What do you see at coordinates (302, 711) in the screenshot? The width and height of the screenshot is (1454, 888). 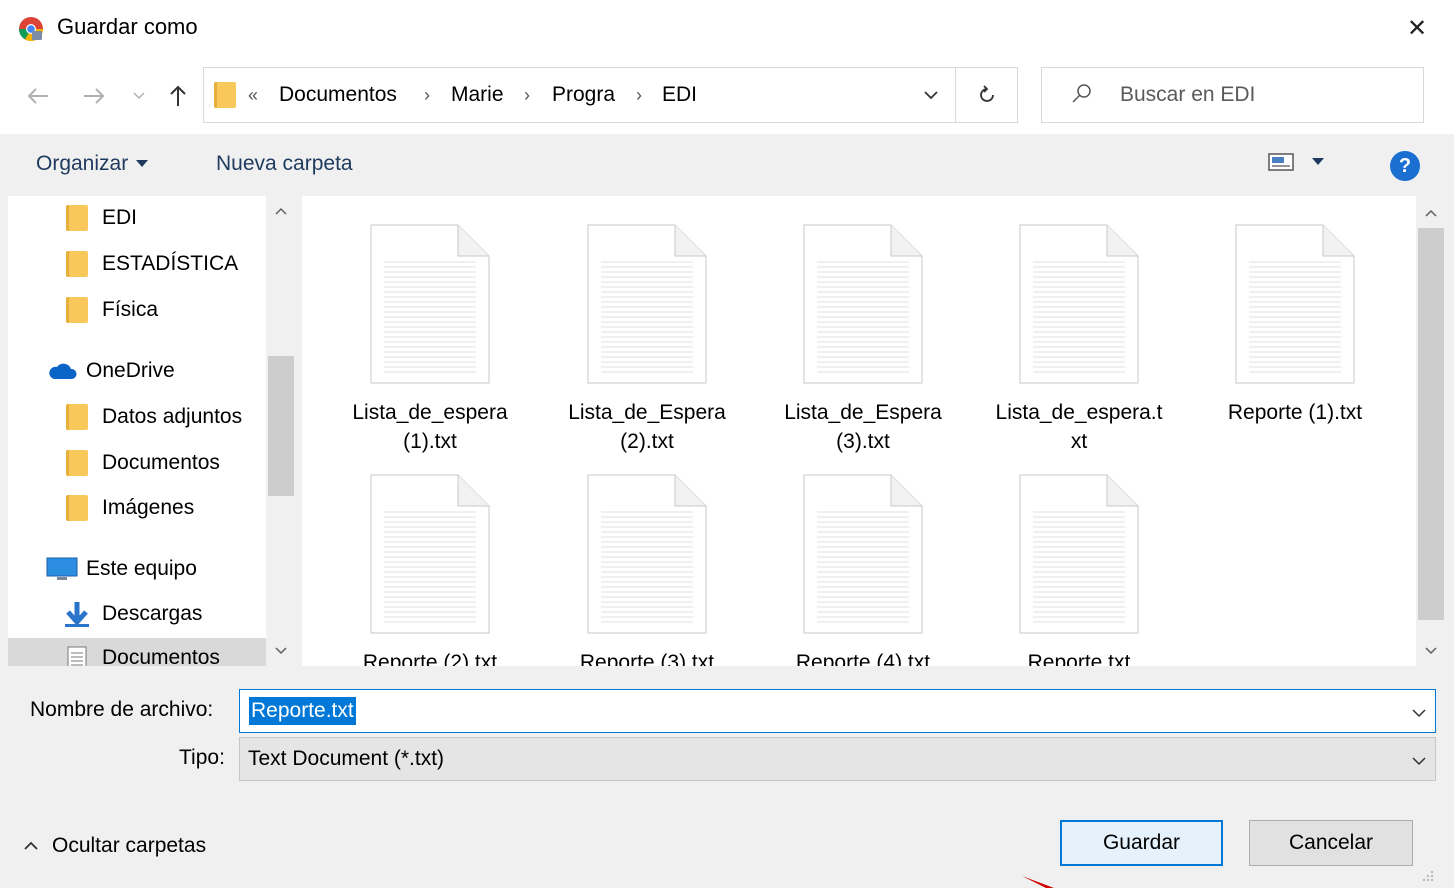 I see `filename-value: Reporte.txt` at bounding box center [302, 711].